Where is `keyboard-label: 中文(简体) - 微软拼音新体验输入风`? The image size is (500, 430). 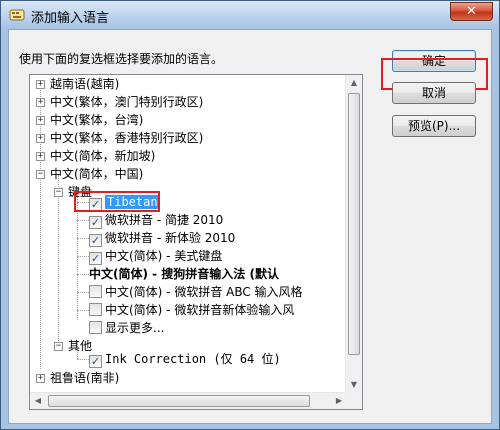 keyboard-label: 中文(简体) - 微软拼音新体验输入风 is located at coordinates (200, 310).